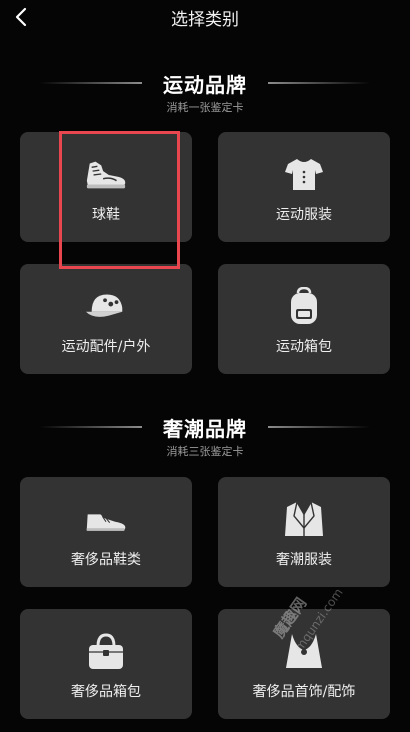  What do you see at coordinates (205, 107) in the screenshot?
I see `section-subtitle: 消耗一张鉴定卡` at bounding box center [205, 107].